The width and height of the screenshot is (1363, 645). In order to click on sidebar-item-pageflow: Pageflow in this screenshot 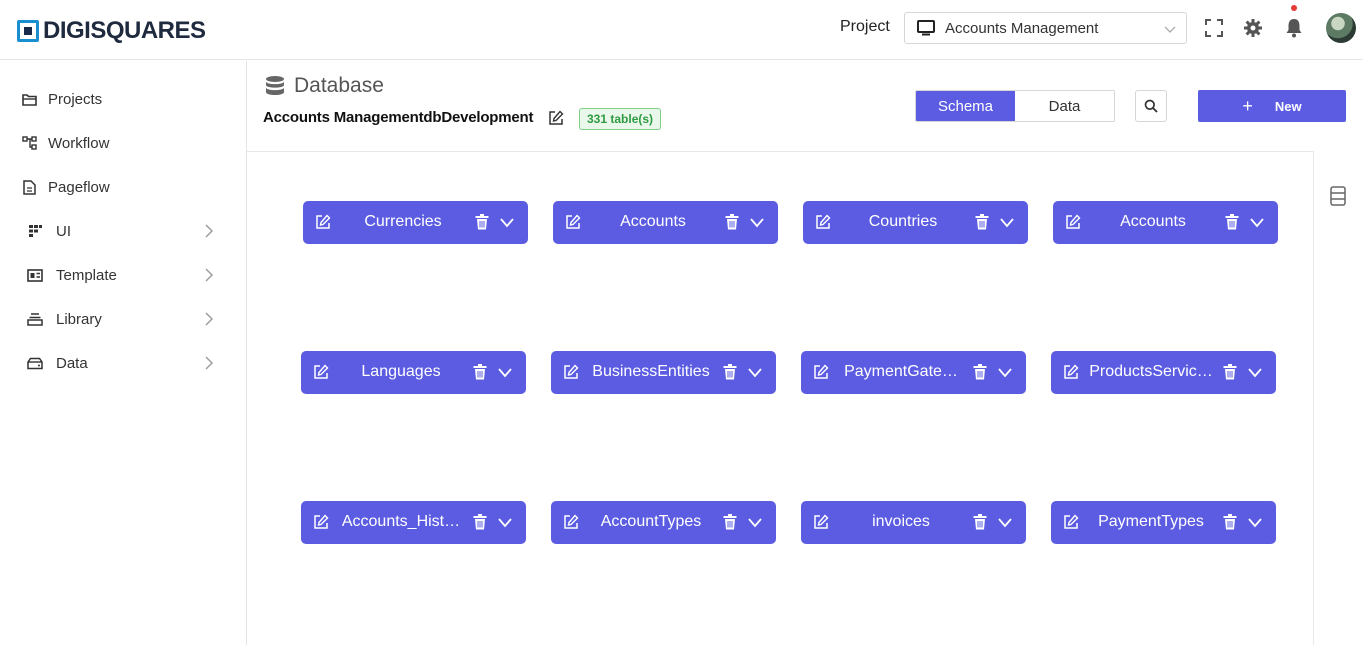, I will do `click(123, 187)`.